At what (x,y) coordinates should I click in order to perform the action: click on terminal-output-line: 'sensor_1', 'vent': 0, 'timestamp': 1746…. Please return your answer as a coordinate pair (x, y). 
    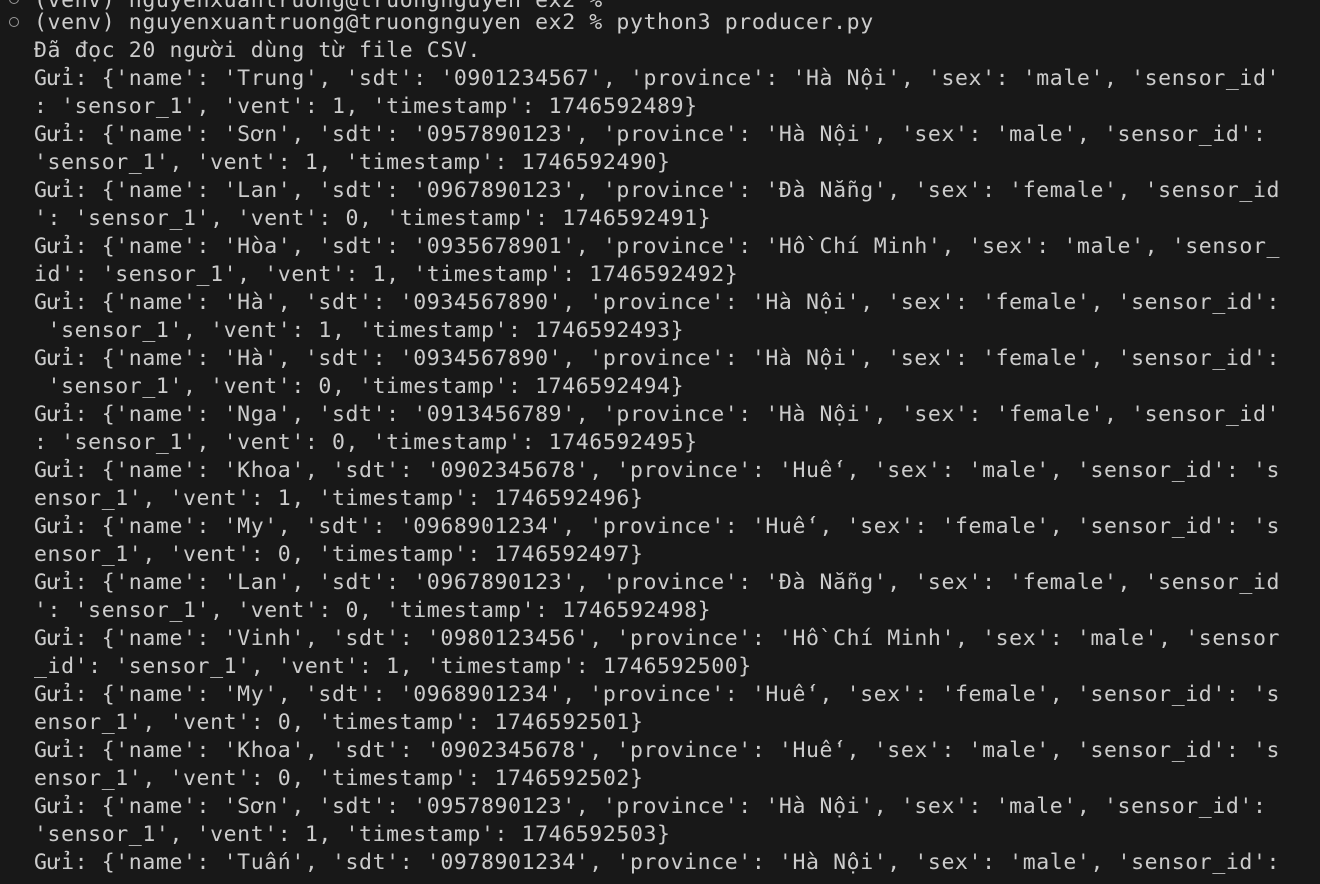
    Looking at the image, I should click on (359, 386).